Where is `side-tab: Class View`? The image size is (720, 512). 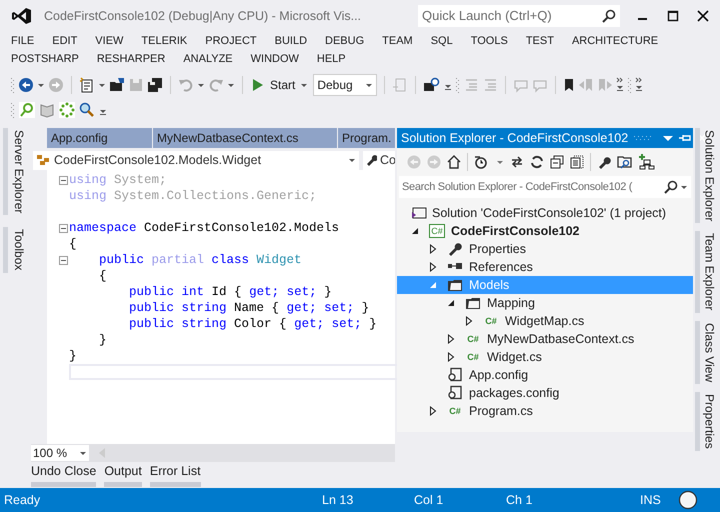
side-tab: Class View is located at coordinates (707, 352).